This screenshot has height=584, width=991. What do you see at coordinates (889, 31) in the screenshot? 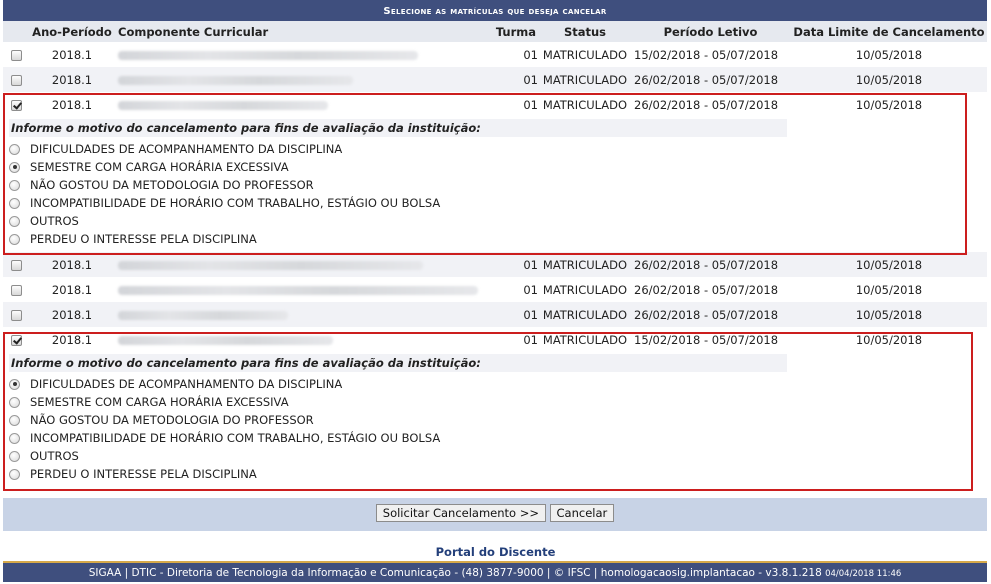
I see `column-header-data-limite: Data Limite de Cancelamento` at bounding box center [889, 31].